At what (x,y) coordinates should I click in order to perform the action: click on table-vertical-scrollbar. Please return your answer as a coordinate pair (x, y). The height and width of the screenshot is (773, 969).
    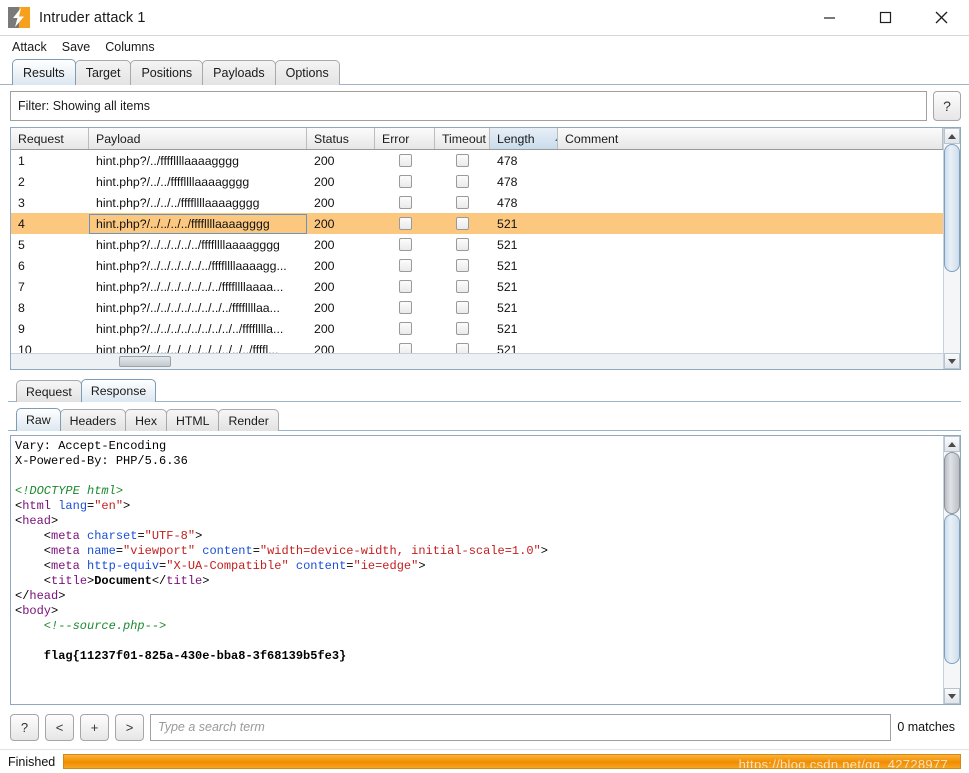
    Looking at the image, I should click on (951, 248).